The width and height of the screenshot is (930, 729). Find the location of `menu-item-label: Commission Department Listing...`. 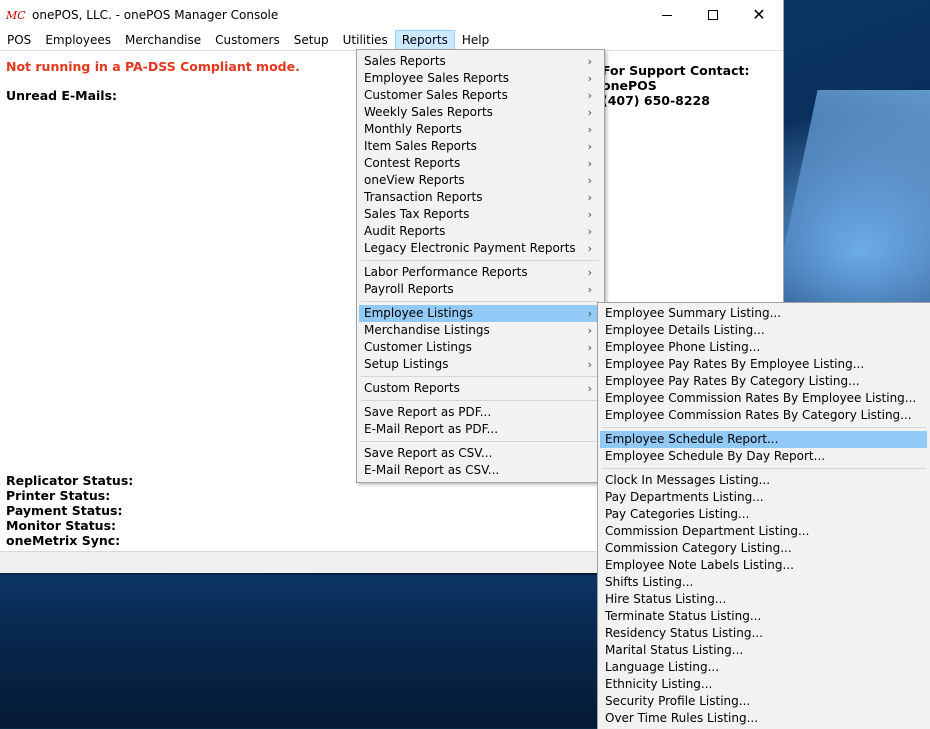

menu-item-label: Commission Department Listing... is located at coordinates (707, 531).